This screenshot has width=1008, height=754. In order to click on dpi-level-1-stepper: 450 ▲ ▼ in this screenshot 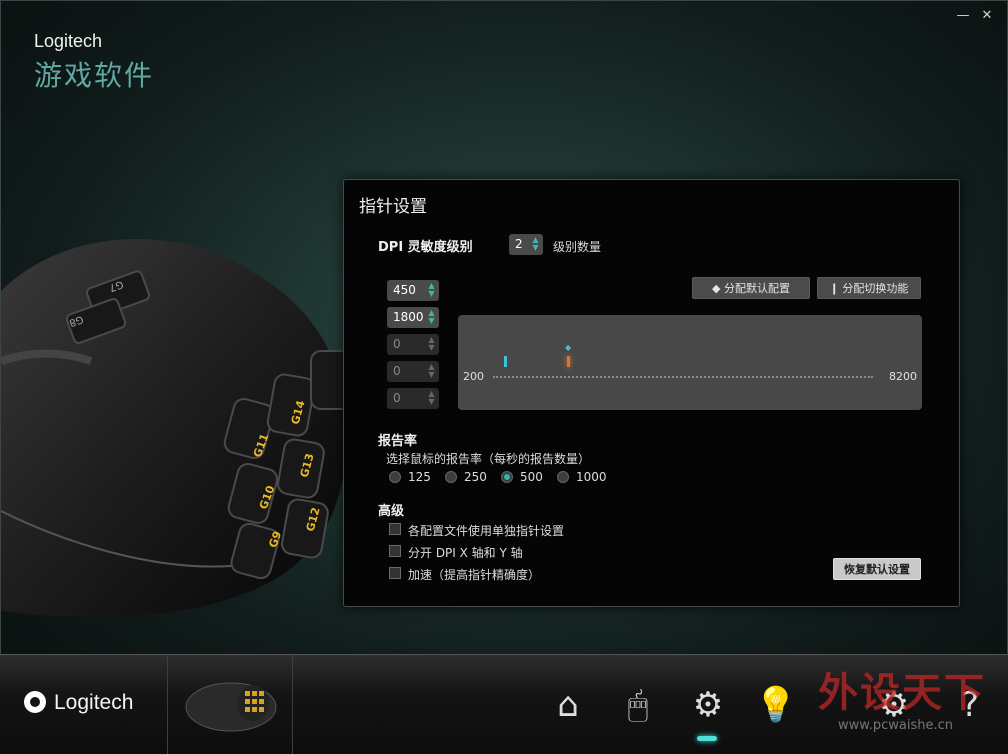, I will do `click(413, 290)`.